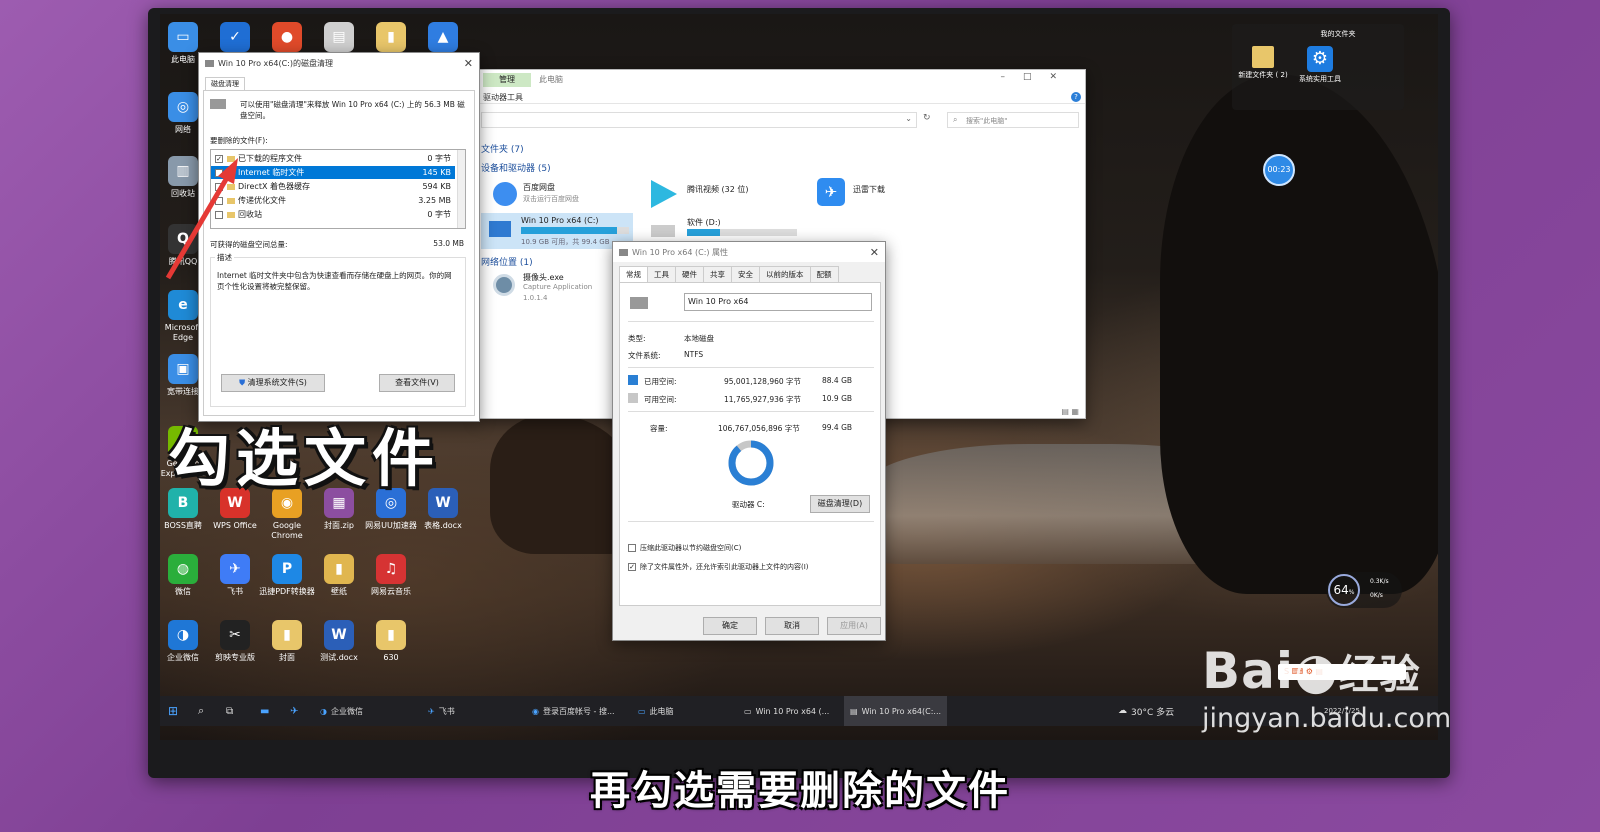  What do you see at coordinates (632, 548) in the screenshot?
I see `compress-checkbox` at bounding box center [632, 548].